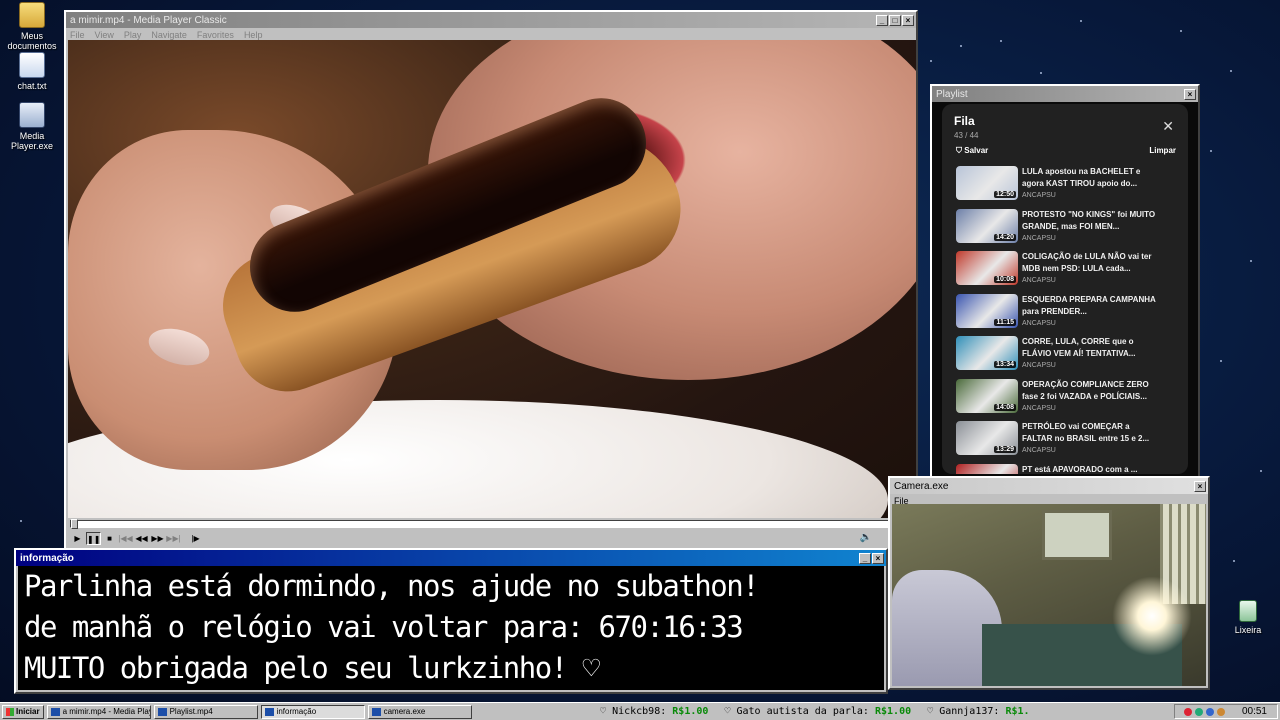 This screenshot has height=720, width=1280. What do you see at coordinates (141, 538) in the screenshot?
I see `rewind-icon: ◀◀` at bounding box center [141, 538].